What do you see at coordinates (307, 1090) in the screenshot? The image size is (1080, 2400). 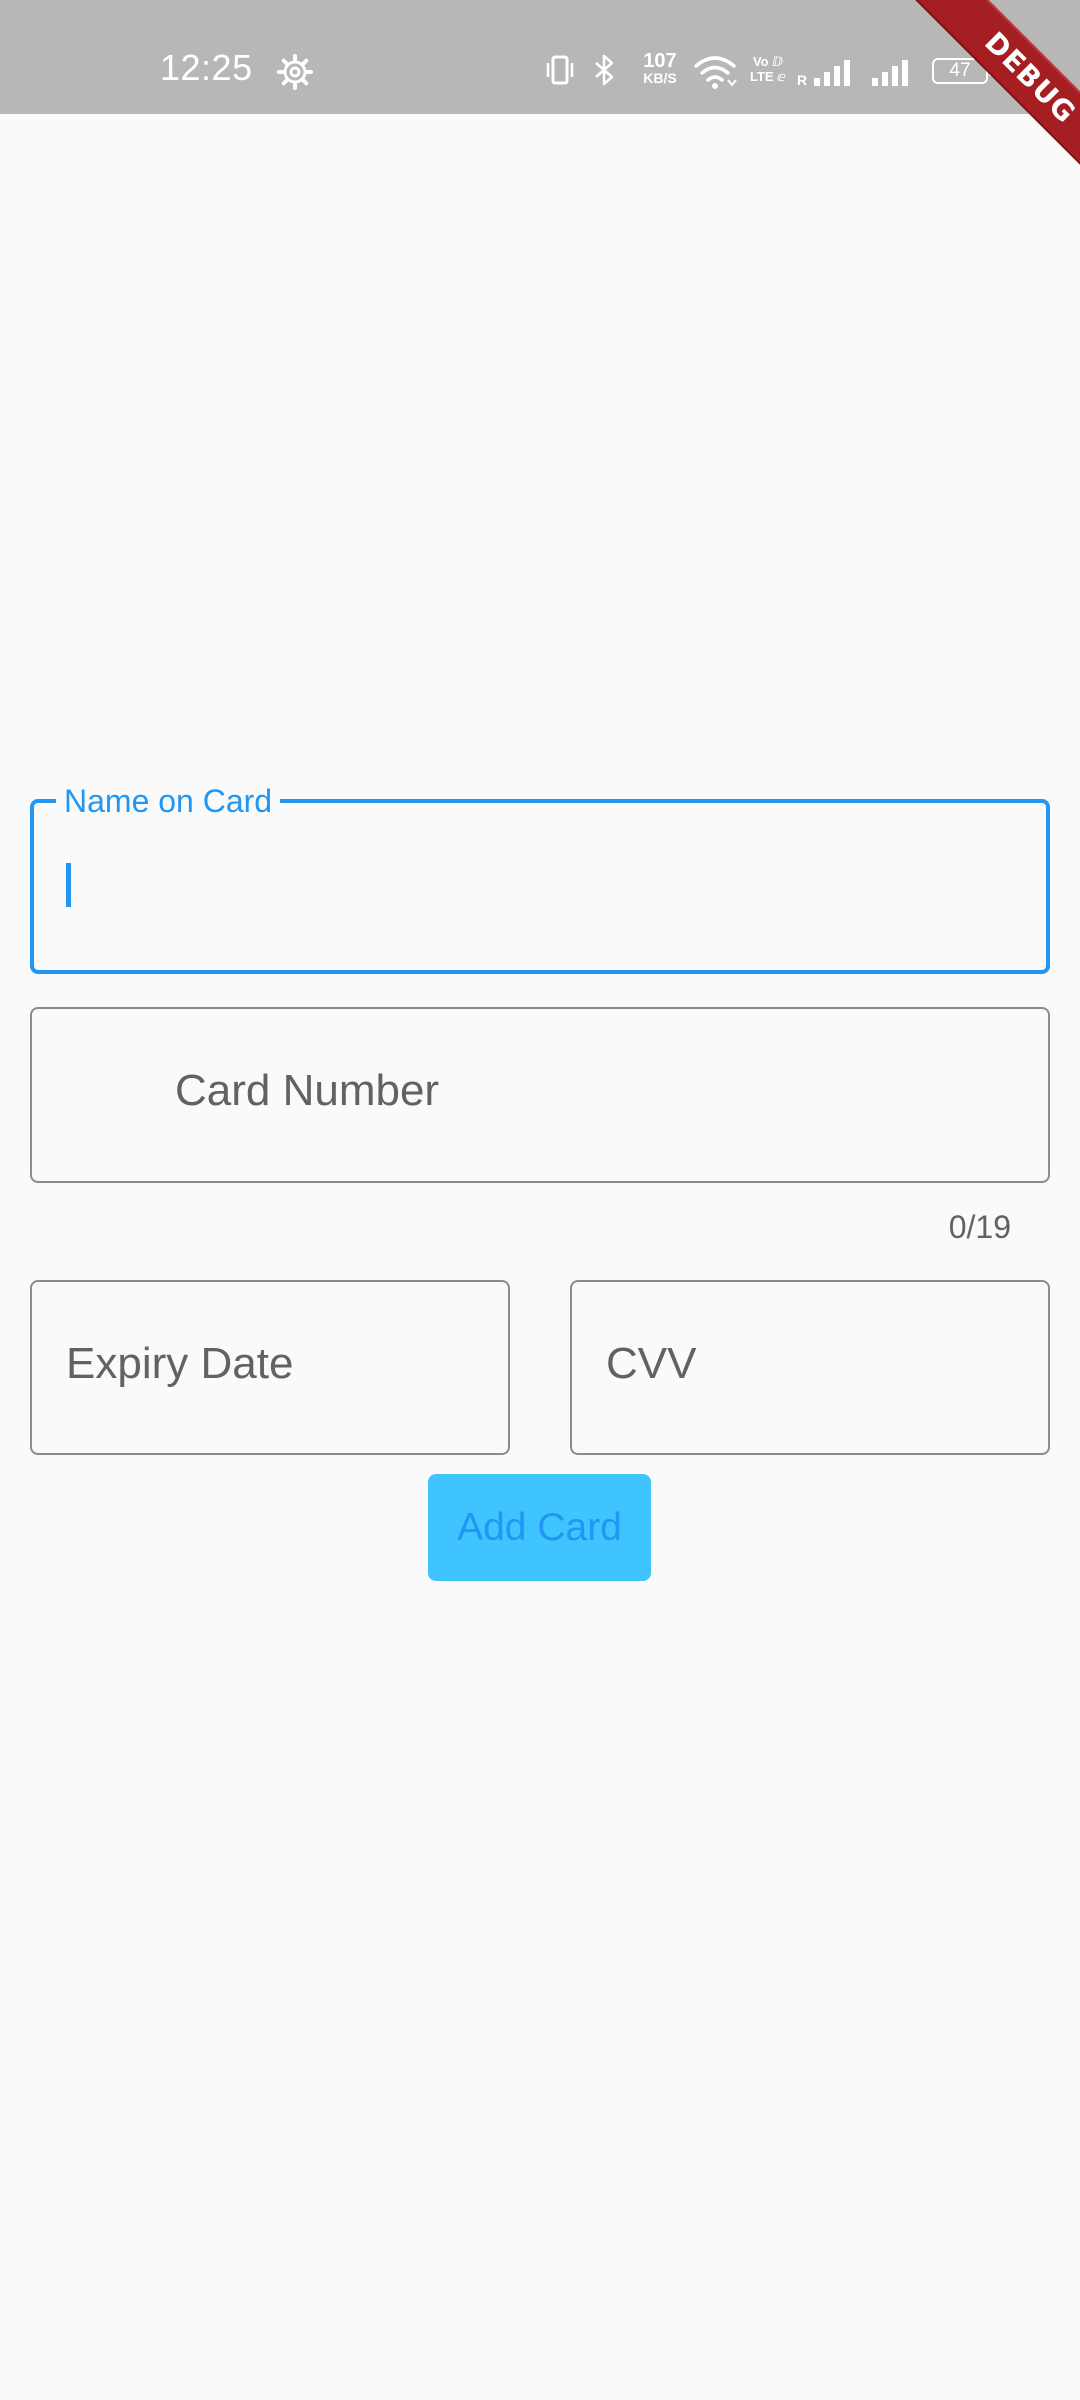 I see `card-number-placeholder: Card Number` at bounding box center [307, 1090].